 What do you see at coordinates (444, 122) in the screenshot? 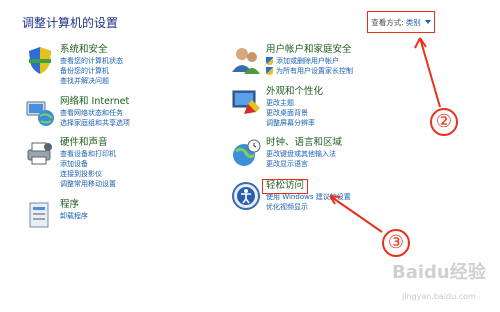
I see `annotation-step-2: ②` at bounding box center [444, 122].